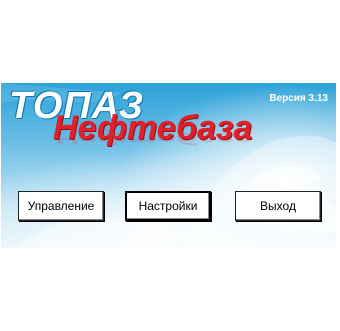  What do you see at coordinates (61, 206) in the screenshot?
I see `manage-button: Управление` at bounding box center [61, 206].